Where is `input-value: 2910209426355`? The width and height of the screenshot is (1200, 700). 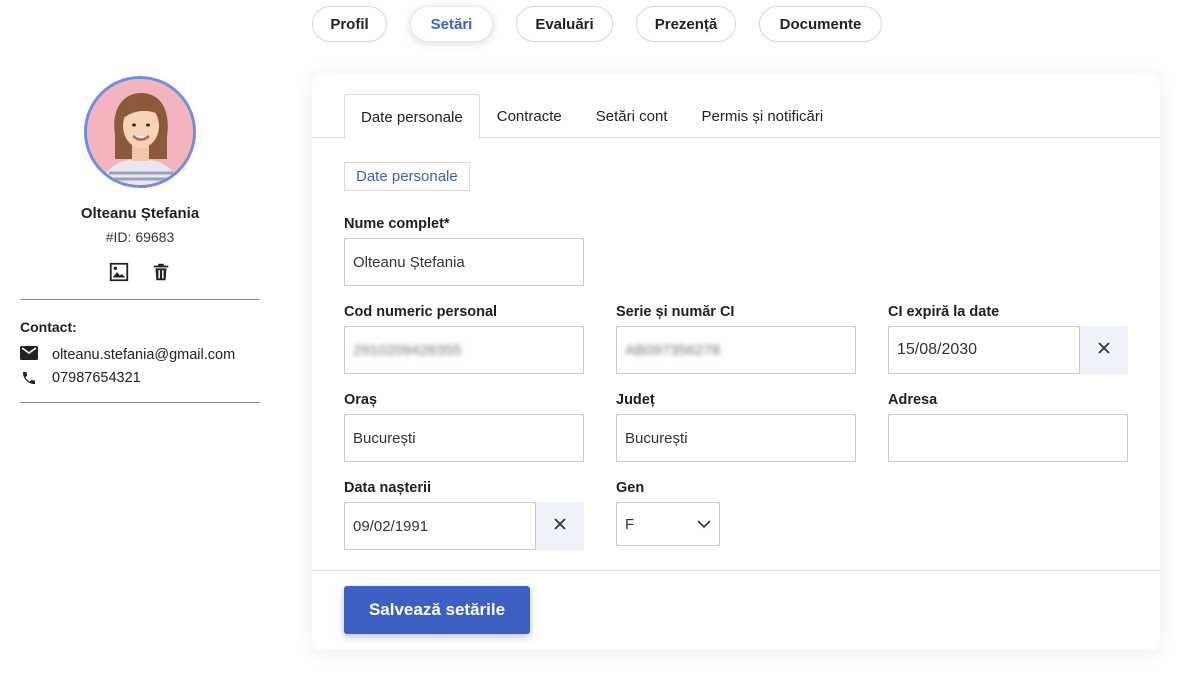
input-value: 2910209426355 is located at coordinates (407, 350).